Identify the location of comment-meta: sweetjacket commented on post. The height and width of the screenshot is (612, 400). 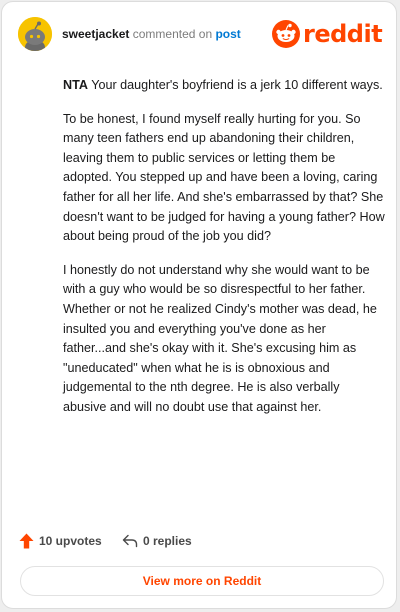
(151, 34).